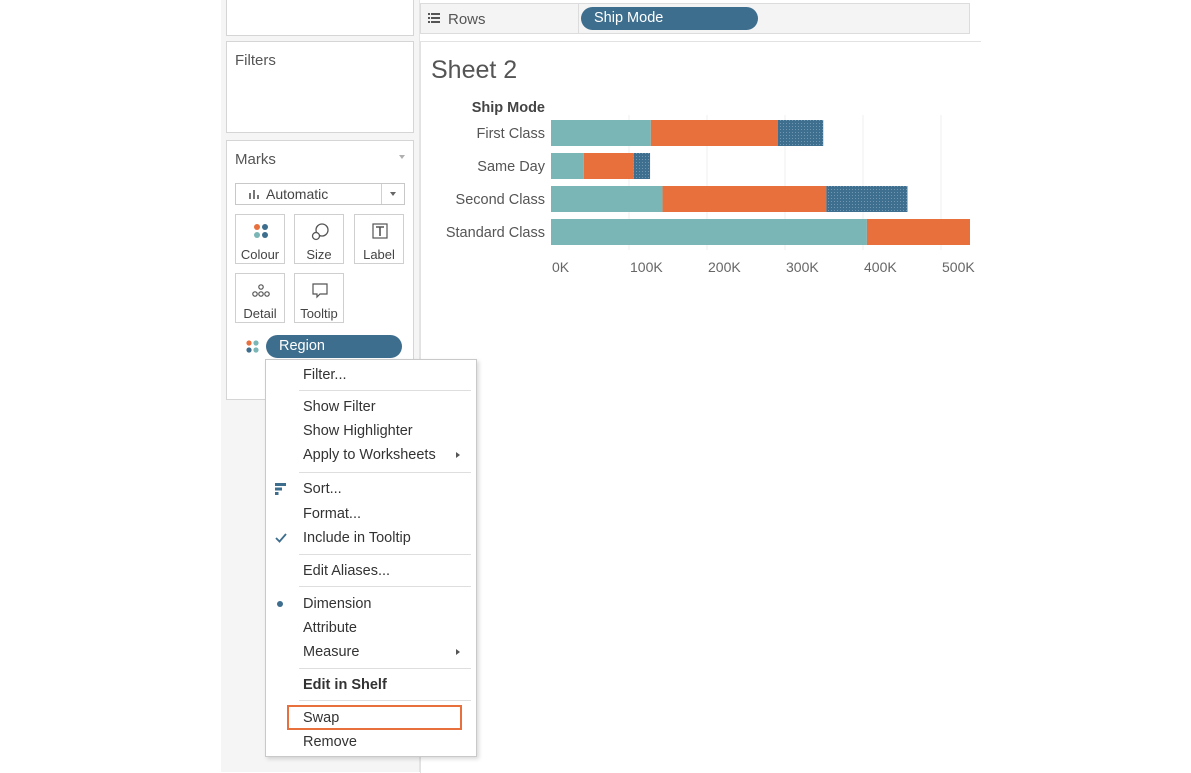  I want to click on x-tick-label: 400K, so click(880, 267).